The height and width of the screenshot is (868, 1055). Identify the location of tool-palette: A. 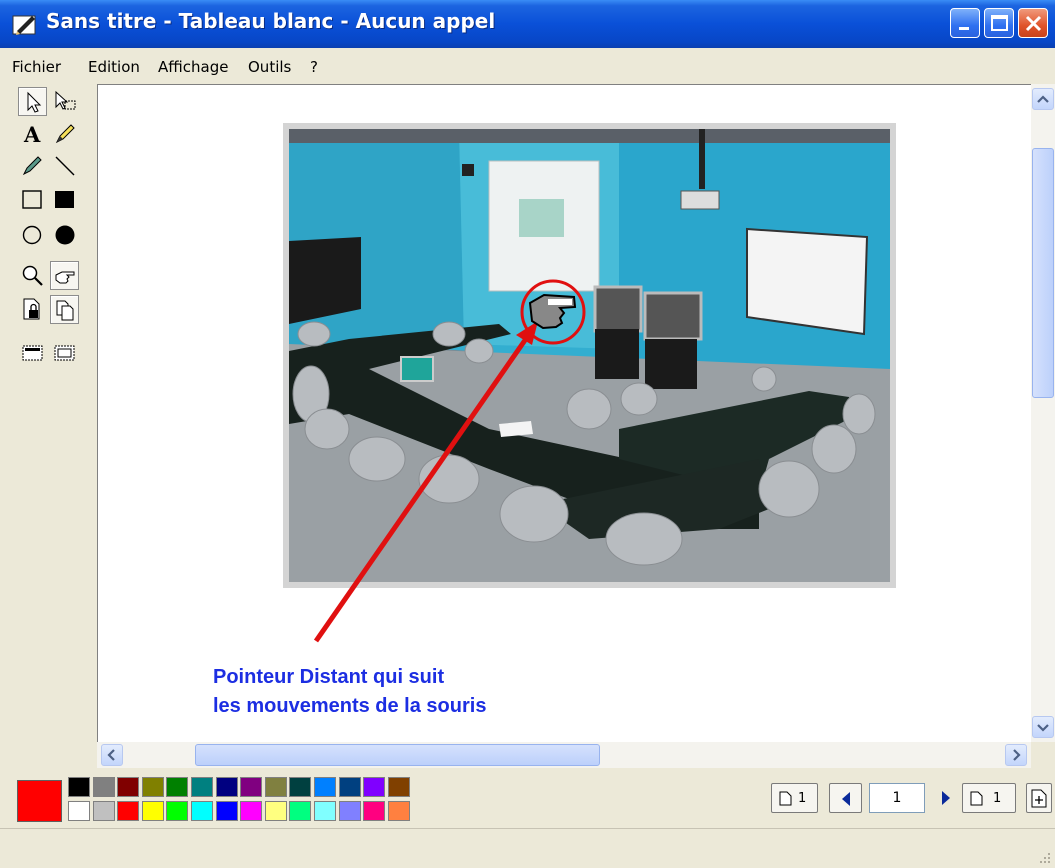
(54, 425).